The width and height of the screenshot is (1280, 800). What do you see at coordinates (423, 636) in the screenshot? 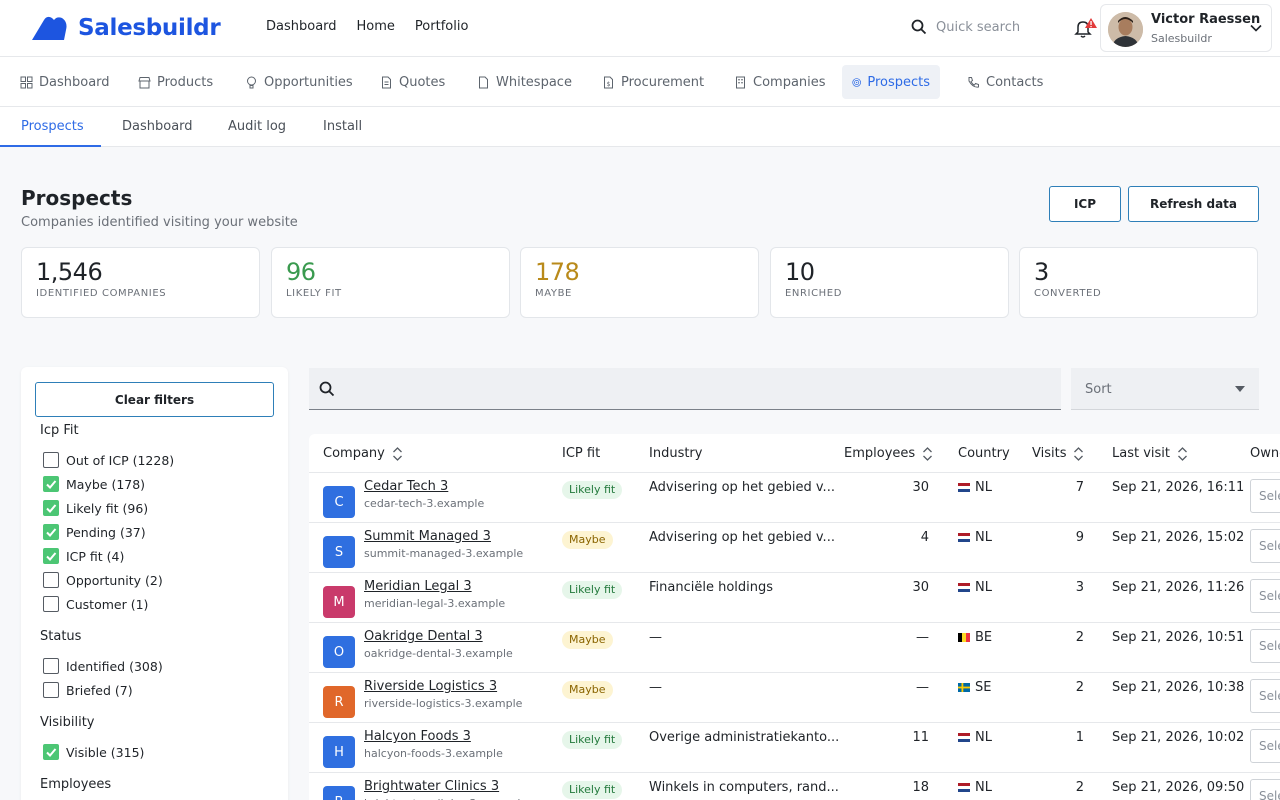
I see `company-name-link: Oakridge Dental 3` at bounding box center [423, 636].